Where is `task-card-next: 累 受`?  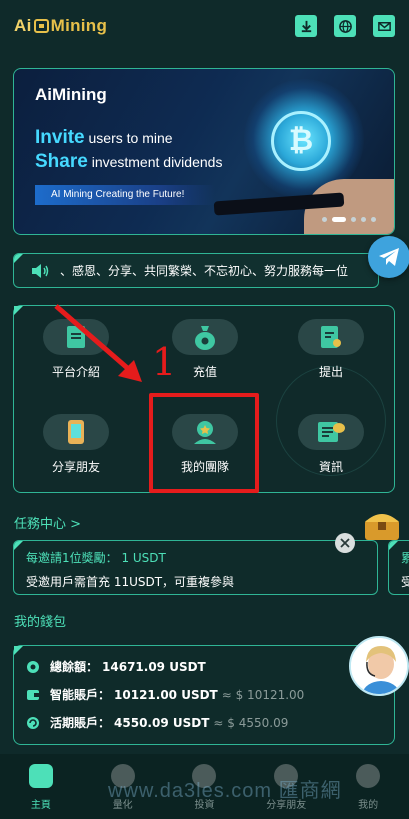
task-card-next: 累 受 is located at coordinates (398, 567).